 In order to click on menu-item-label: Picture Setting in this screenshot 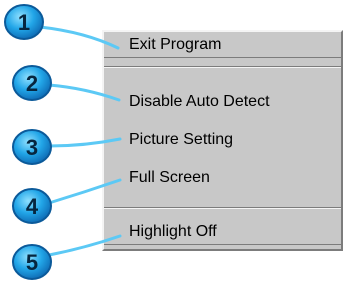, I will do `click(181, 139)`.